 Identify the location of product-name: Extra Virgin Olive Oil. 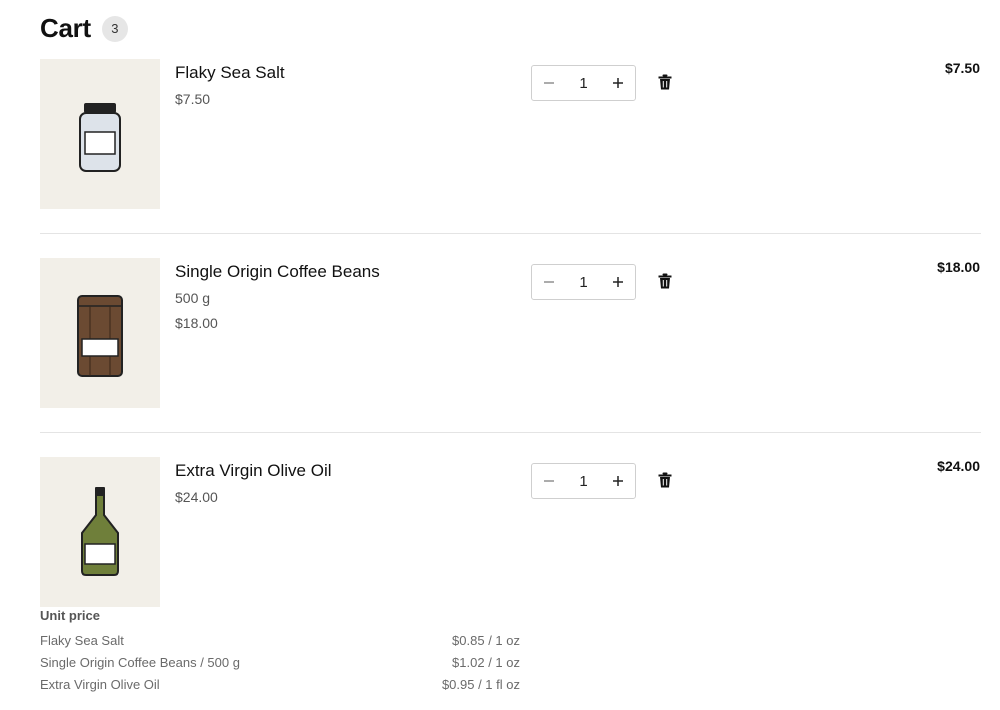
(253, 471).